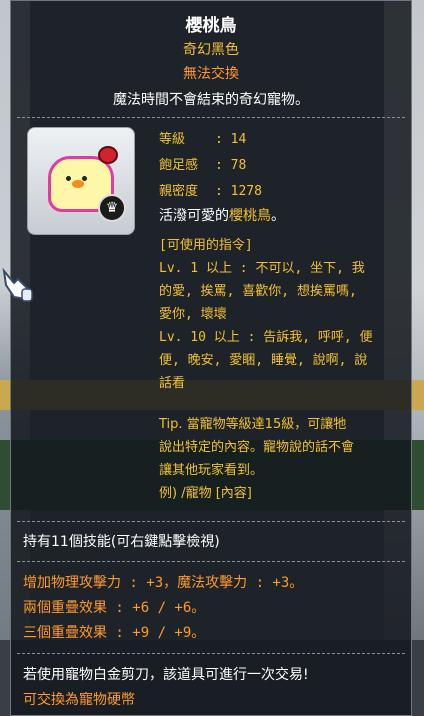  I want to click on command-line: Lv. 10 以上 : 告訴我, 呼呼, 便, so click(266, 337).